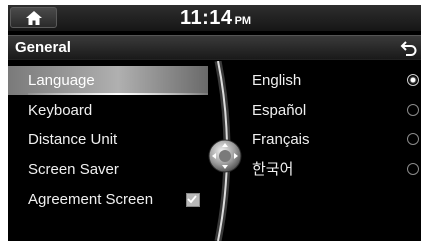 The height and width of the screenshot is (242, 421). I want to click on home-button, so click(33, 17).